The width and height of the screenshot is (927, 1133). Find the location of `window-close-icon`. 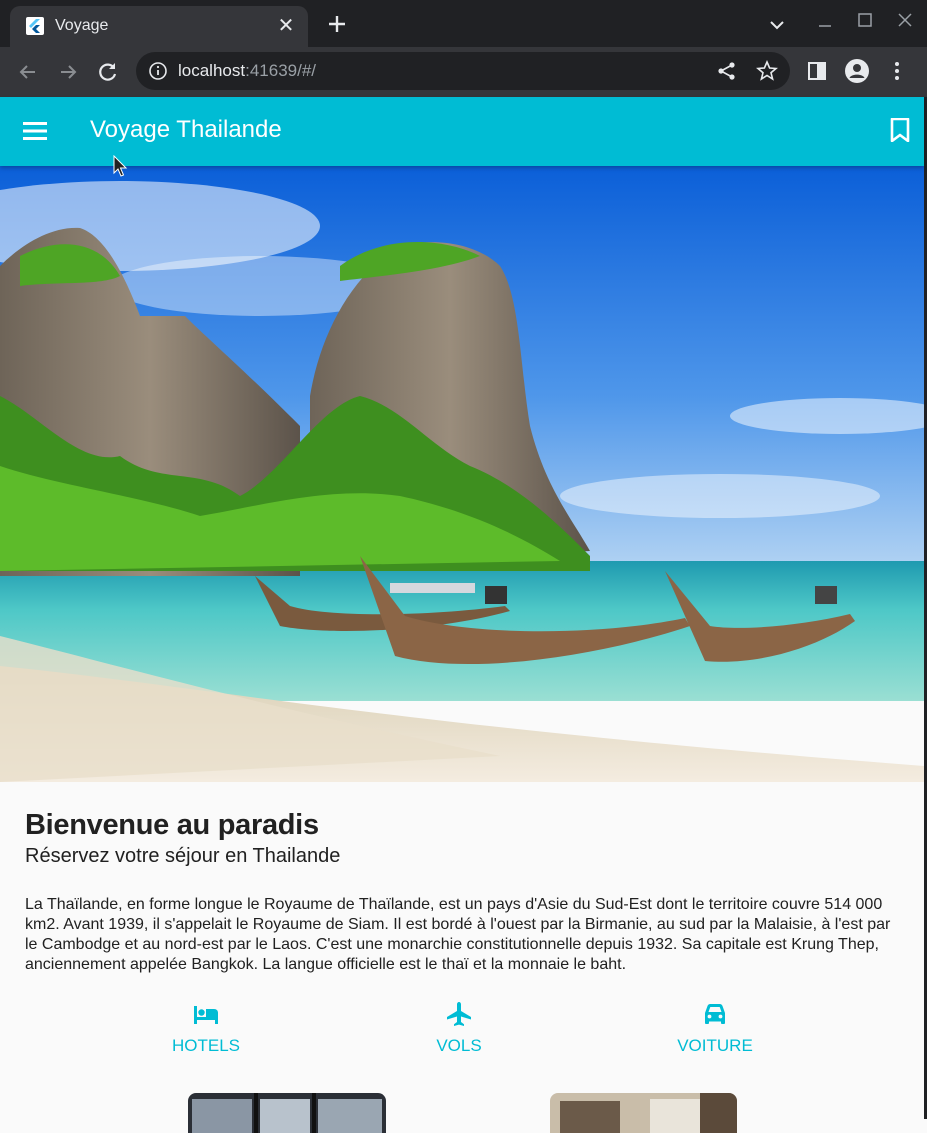

window-close-icon is located at coordinates (905, 20).